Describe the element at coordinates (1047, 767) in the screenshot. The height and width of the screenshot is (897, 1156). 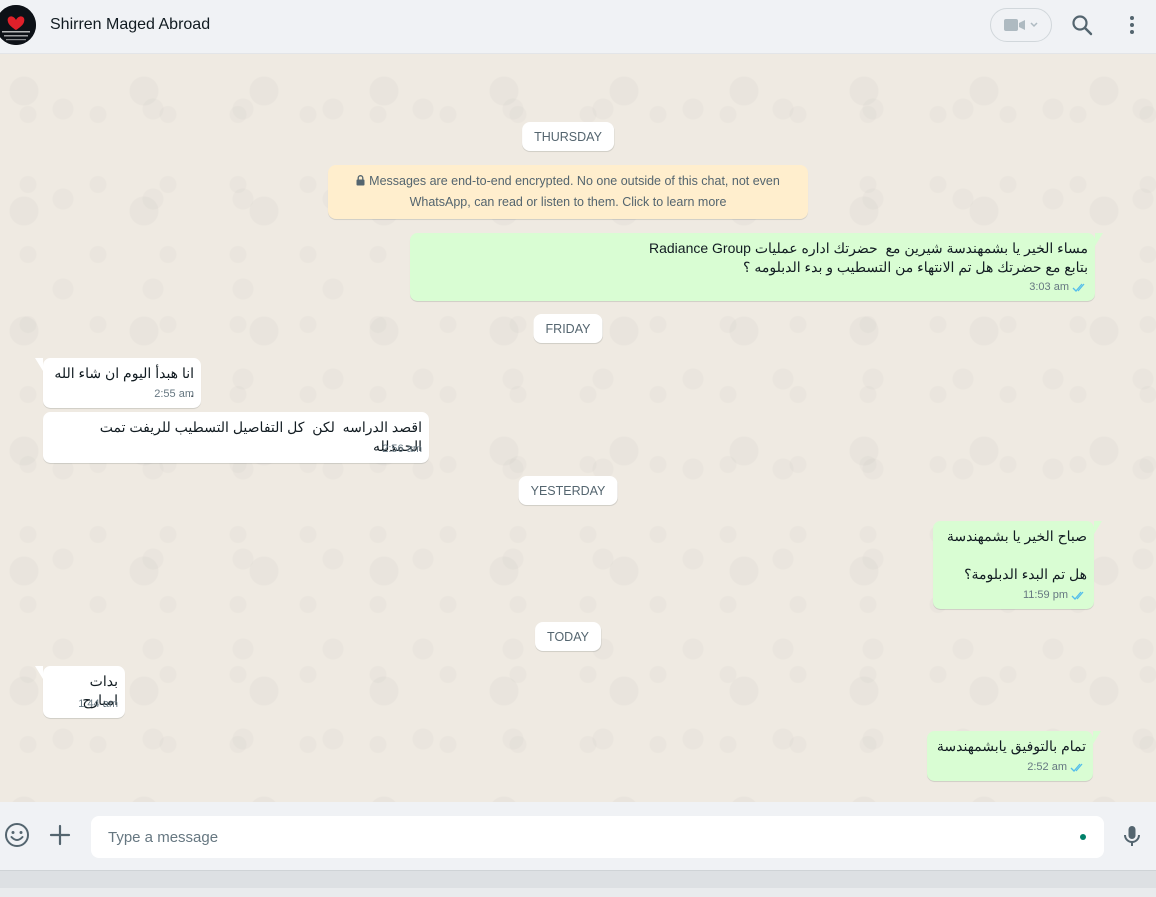
I see `message-time: 2:52 am` at that location.